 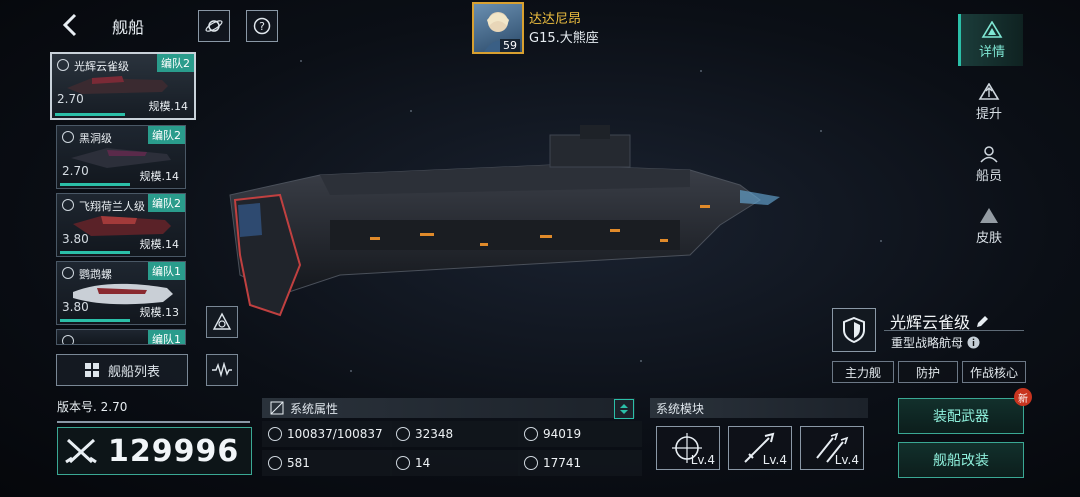 I want to click on attr-value: 32348, so click(x=434, y=434).